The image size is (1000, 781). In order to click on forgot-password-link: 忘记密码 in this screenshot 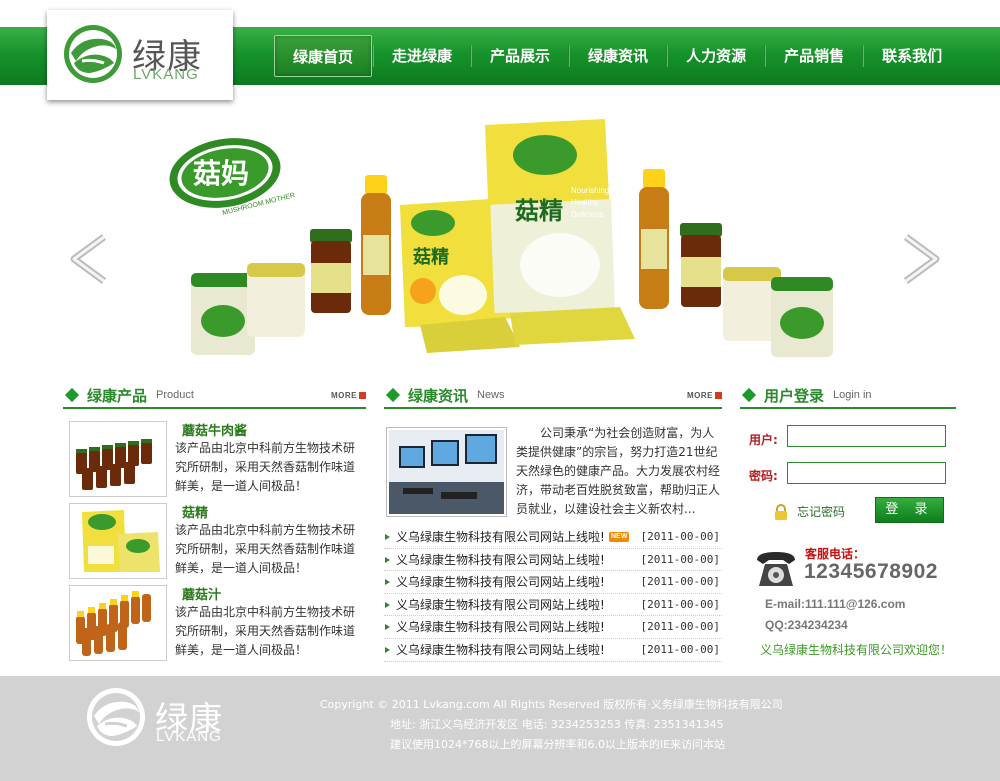, I will do `click(821, 511)`.